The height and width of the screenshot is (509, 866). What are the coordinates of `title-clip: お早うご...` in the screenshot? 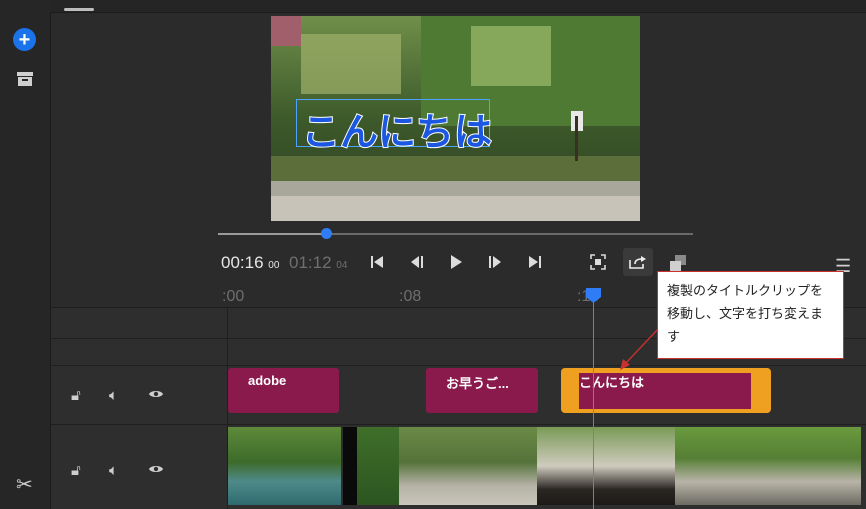 It's located at (482, 390).